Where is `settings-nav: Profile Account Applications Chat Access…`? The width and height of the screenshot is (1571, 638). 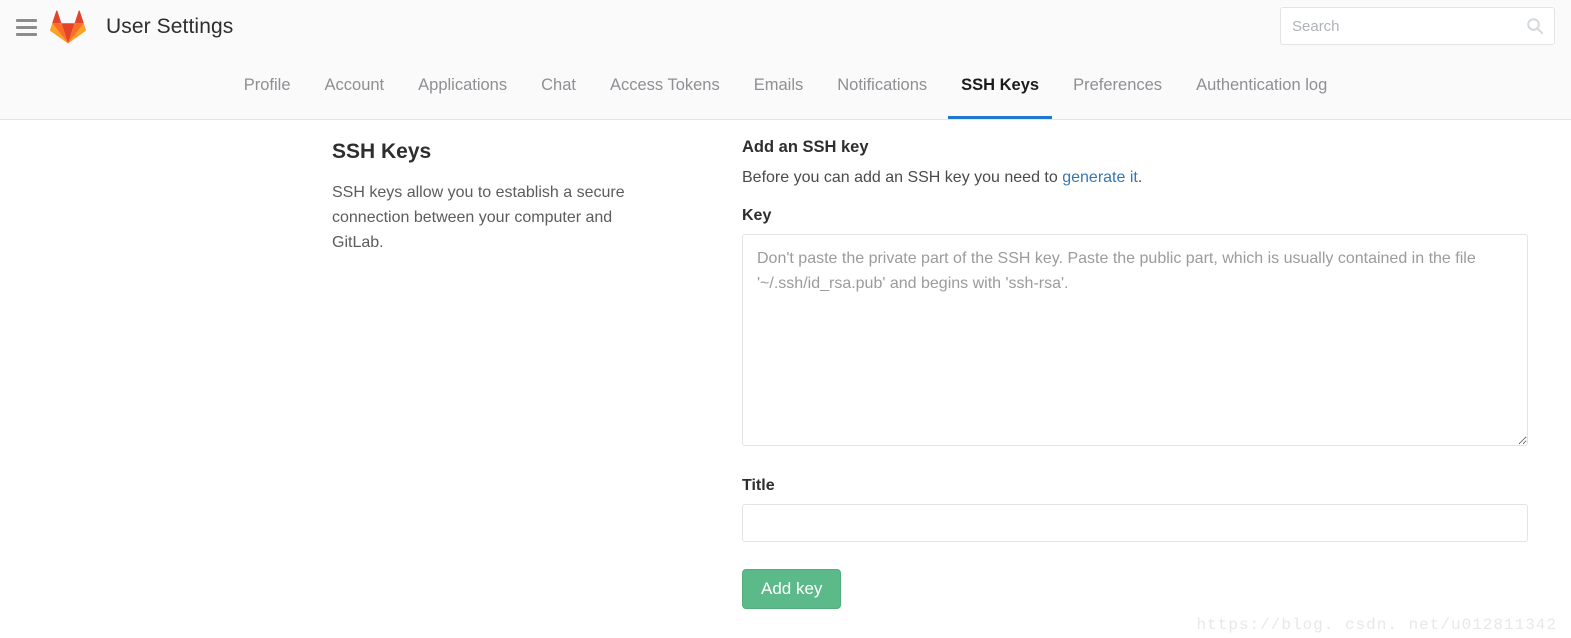
settings-nav: Profile Account Applications Chat Access… is located at coordinates (785, 87).